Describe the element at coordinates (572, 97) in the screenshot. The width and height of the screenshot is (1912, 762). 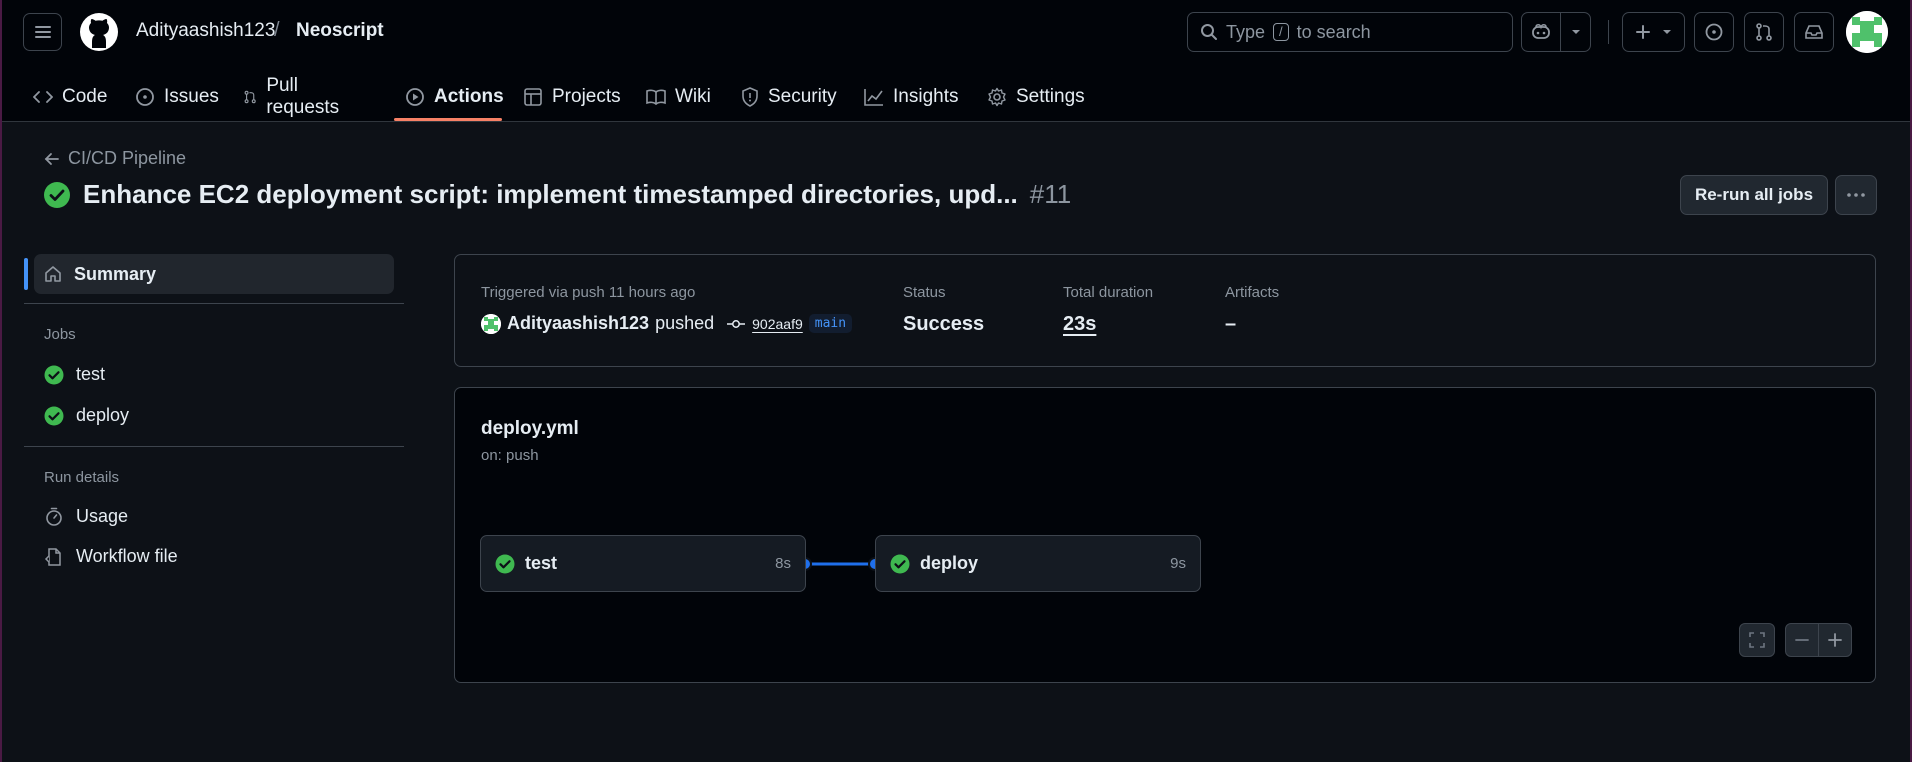
I see `tab-projects: Projects` at that location.